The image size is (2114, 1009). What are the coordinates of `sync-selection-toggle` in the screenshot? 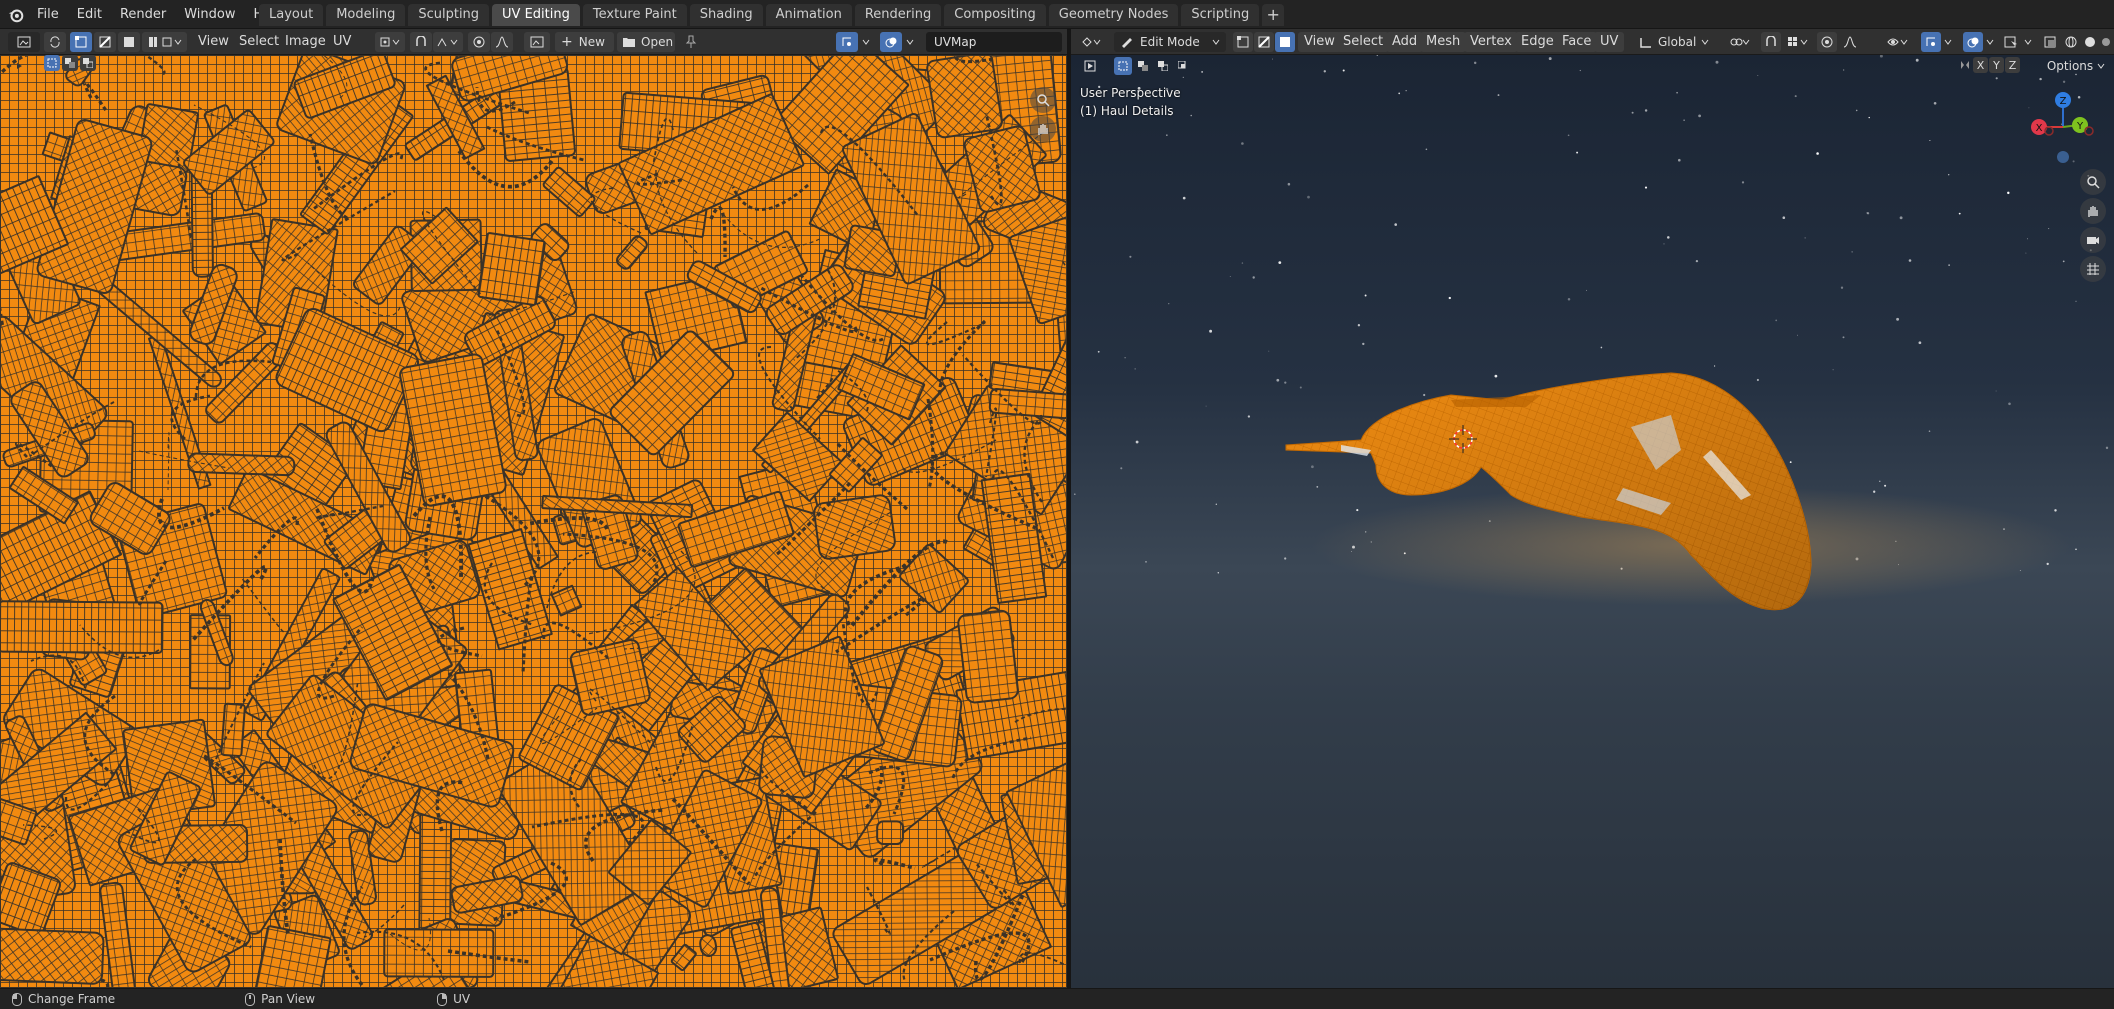 It's located at (55, 42).